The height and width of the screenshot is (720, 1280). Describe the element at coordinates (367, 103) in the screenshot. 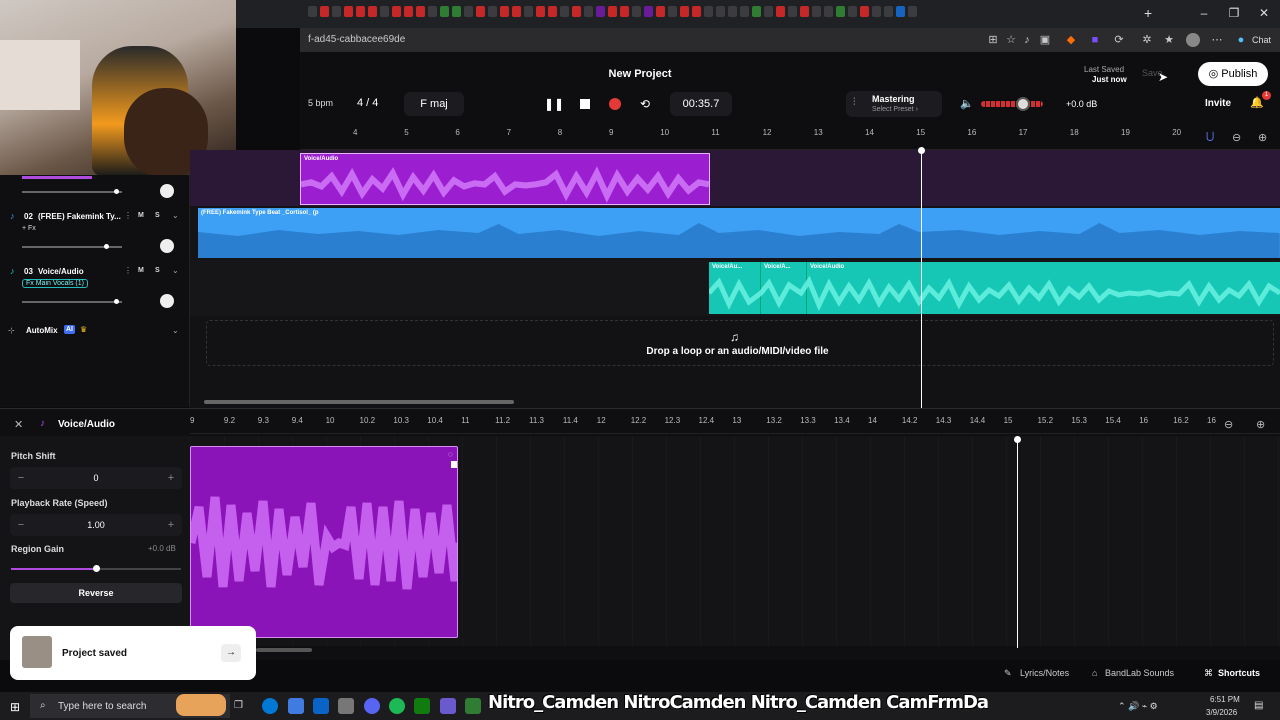

I see `time-signature: 4 / 4` at that location.